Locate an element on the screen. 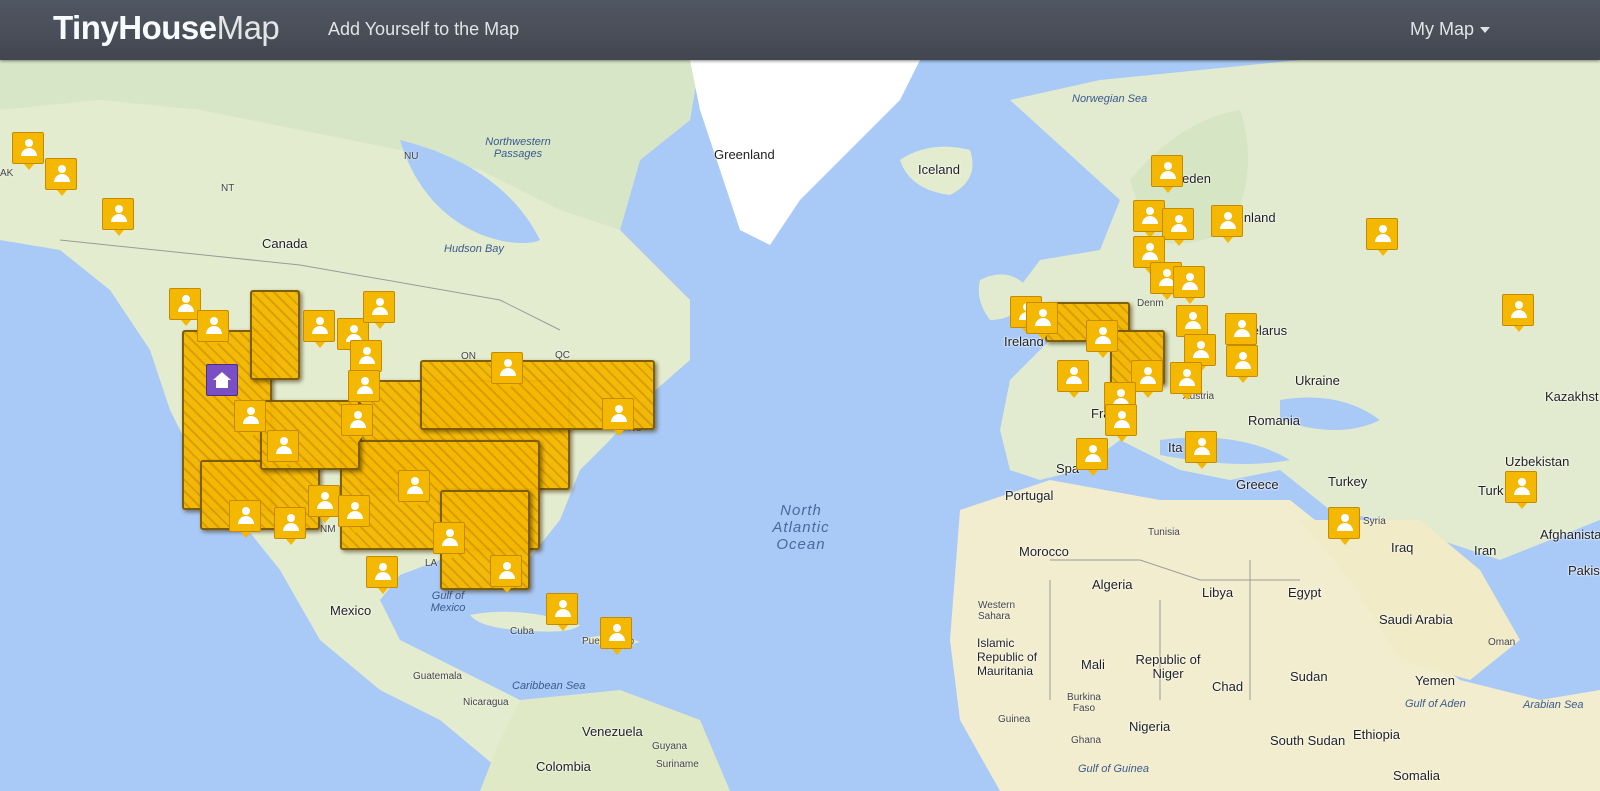 This screenshot has width=1600, height=791. label-greece: Greece is located at coordinates (1257, 484).